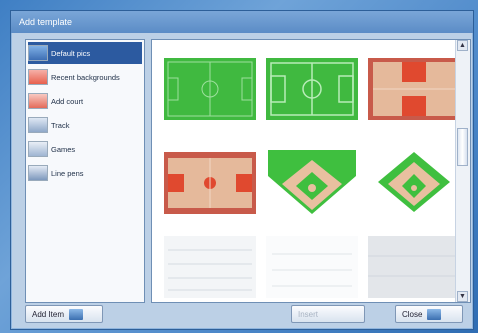 This screenshot has height=333, width=478. What do you see at coordinates (85, 125) in the screenshot?
I see `category-item-track: Track` at bounding box center [85, 125].